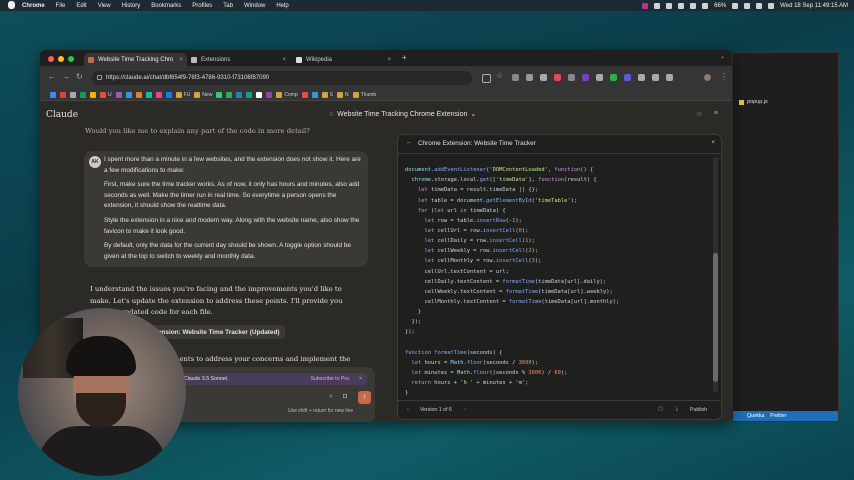 The width and height of the screenshot is (854, 480). What do you see at coordinates (330, 379) in the screenshot?
I see `subscribe-link: Subscribe to Pro` at bounding box center [330, 379].